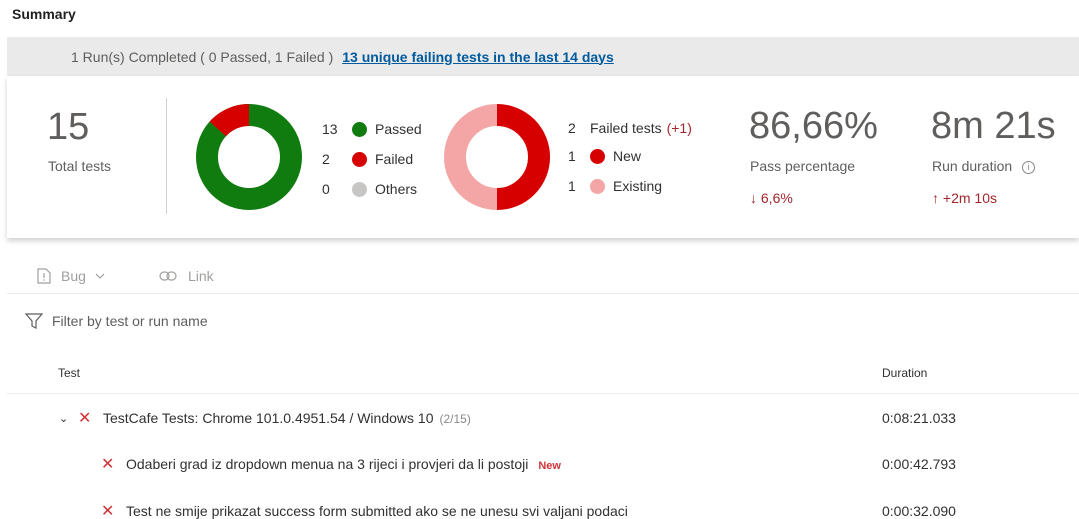 Image resolution: width=1079 pixels, height=519 pixels. Describe the element at coordinates (572, 186) in the screenshot. I see `existing-count: 1` at that location.